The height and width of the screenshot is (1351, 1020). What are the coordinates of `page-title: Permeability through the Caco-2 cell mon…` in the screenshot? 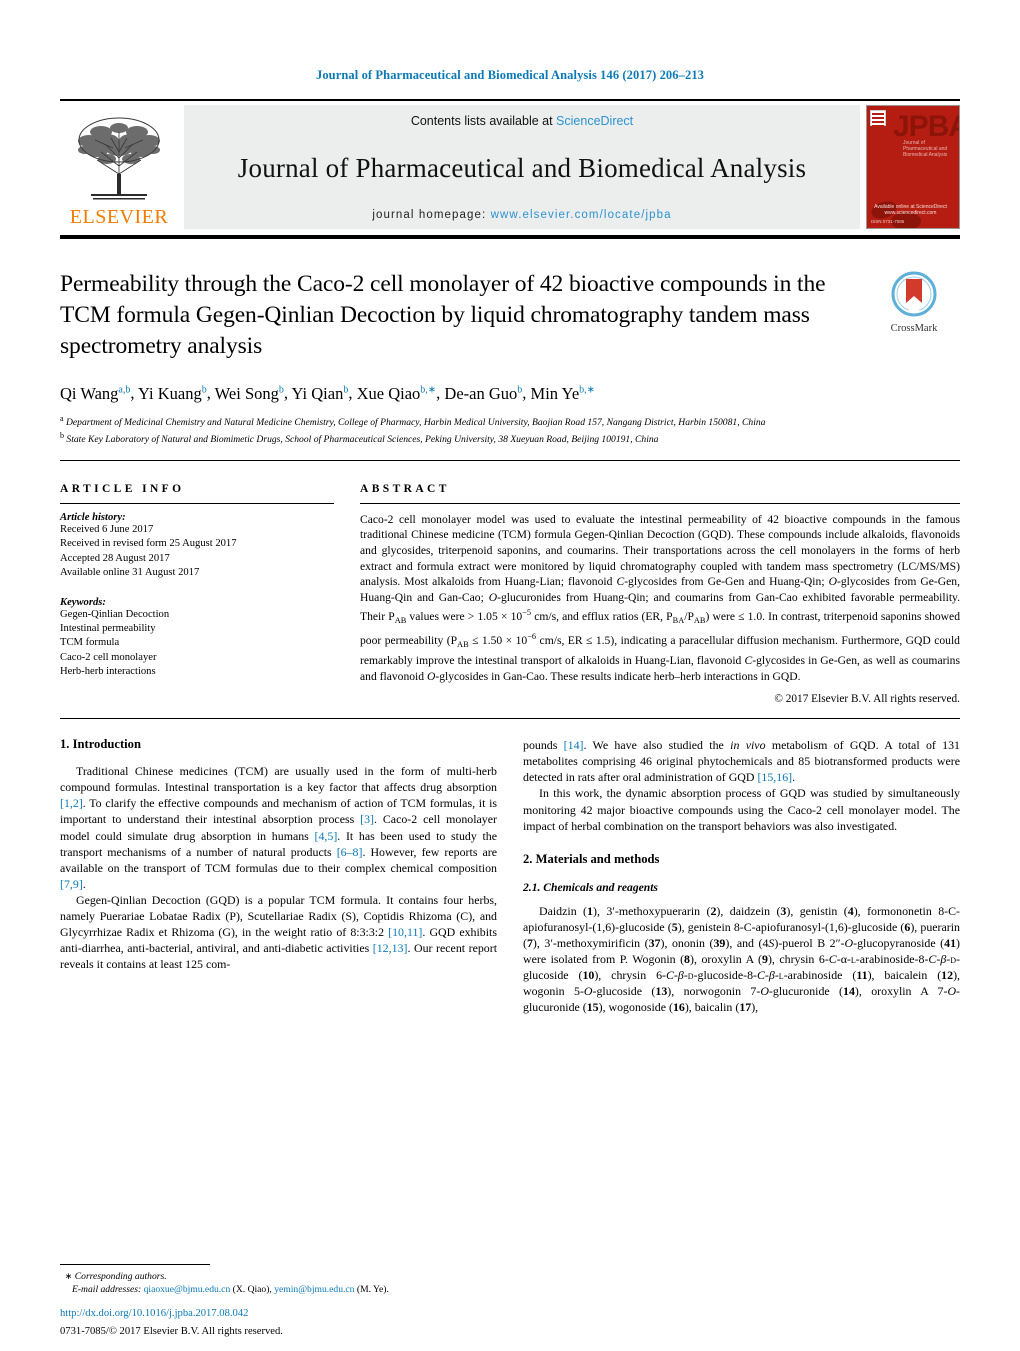 It's located at (443, 315).